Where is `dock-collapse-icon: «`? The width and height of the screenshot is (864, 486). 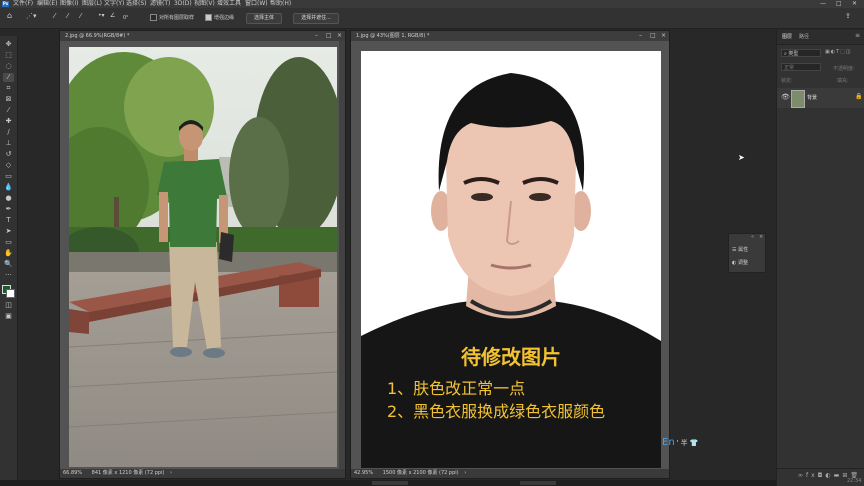 dock-collapse-icon: « is located at coordinates (752, 237).